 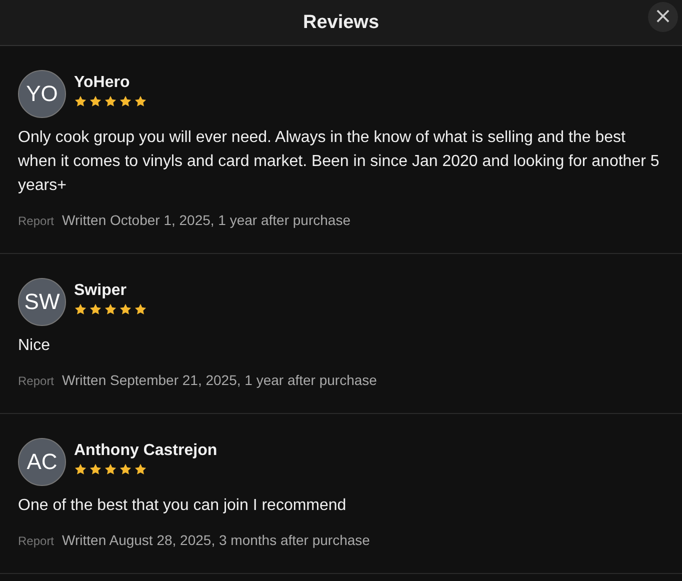 I want to click on reviewer-name: Anthony Castrejon, so click(x=146, y=451).